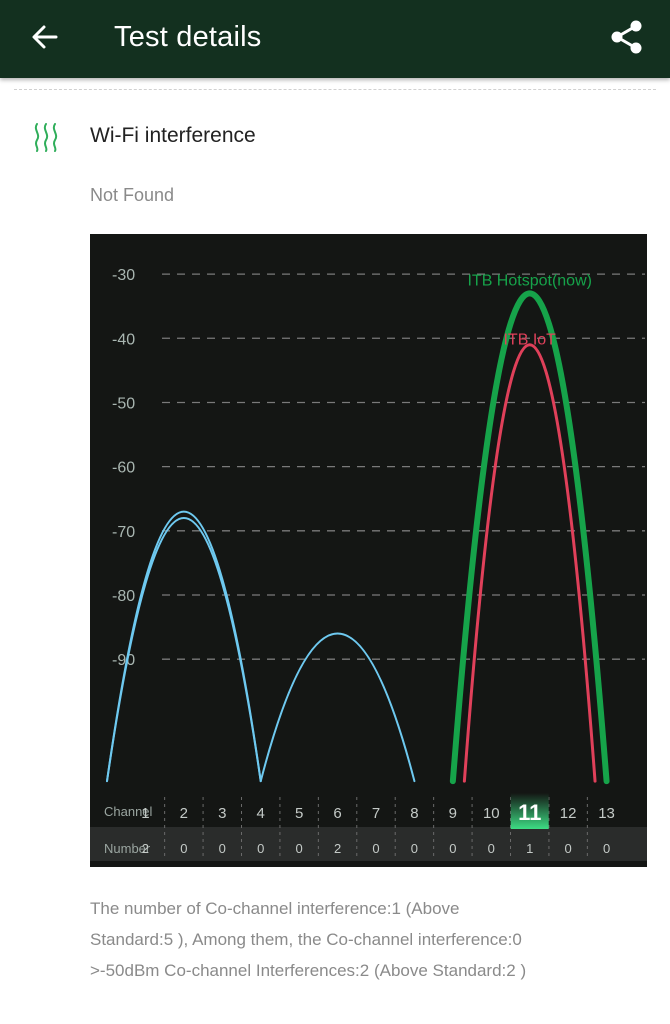 This screenshot has width=670, height=1024. What do you see at coordinates (184, 813) in the screenshot?
I see `channel-label: 2` at bounding box center [184, 813].